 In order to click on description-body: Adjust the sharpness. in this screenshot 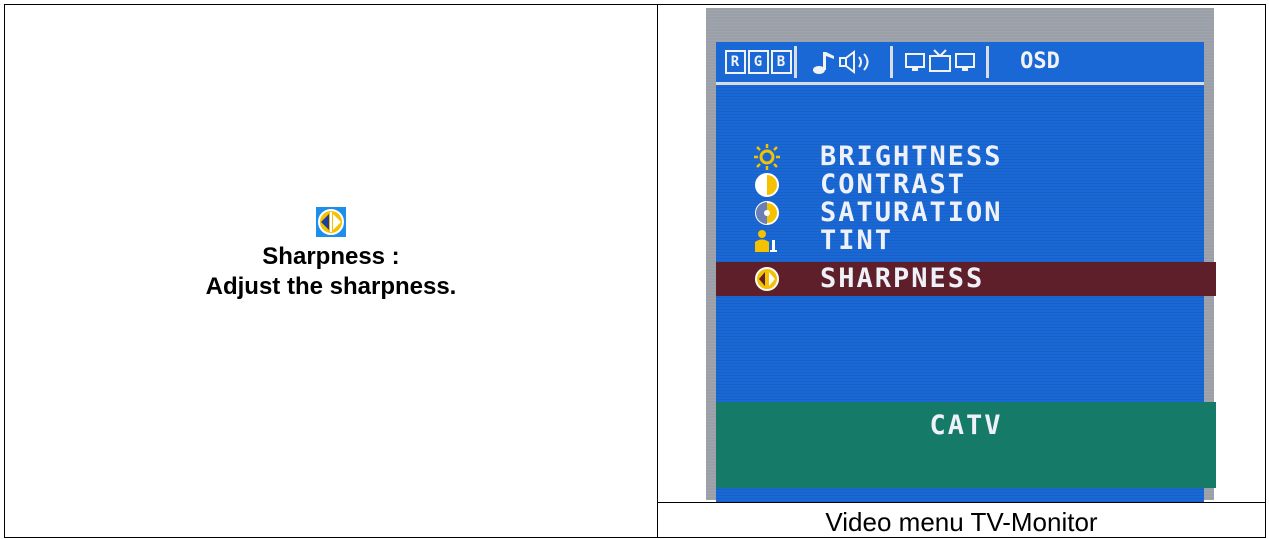, I will do `click(331, 286)`.